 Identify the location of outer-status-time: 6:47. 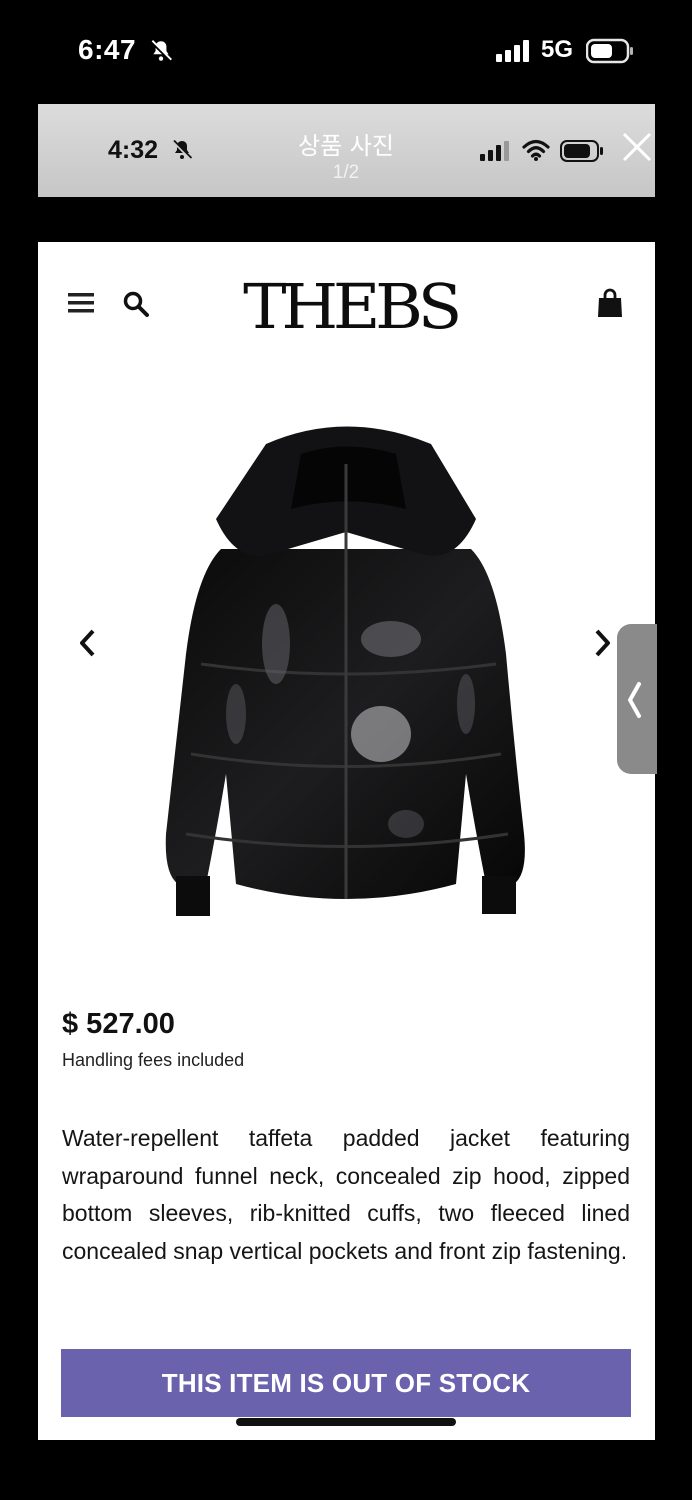
(107, 49).